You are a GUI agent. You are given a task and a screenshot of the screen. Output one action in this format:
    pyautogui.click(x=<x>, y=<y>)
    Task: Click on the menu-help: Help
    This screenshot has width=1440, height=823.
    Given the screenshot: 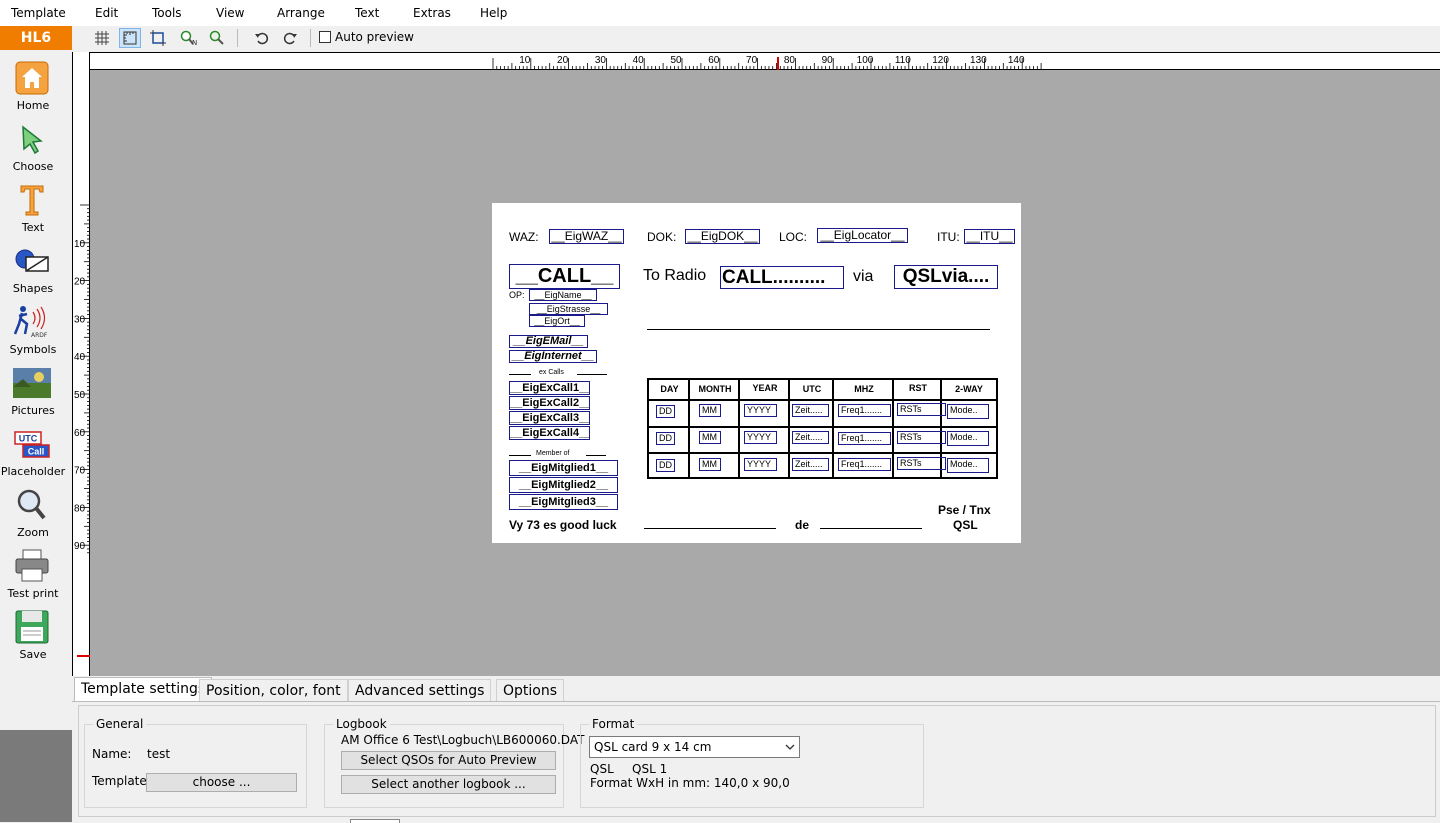 What is the action you would take?
    pyautogui.click(x=493, y=13)
    